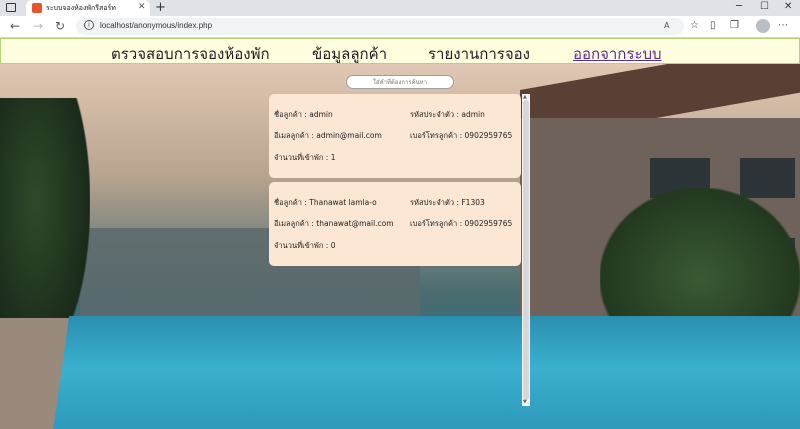 The height and width of the screenshot is (429, 800). I want to click on more-menu-icon: ⋯, so click(783, 25).